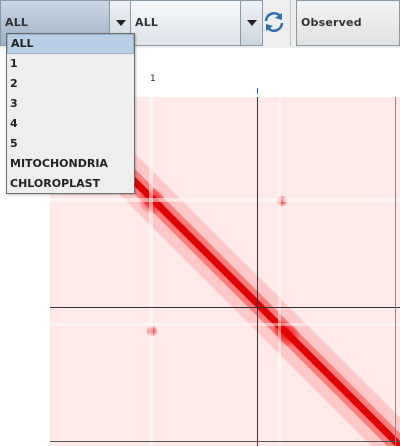 Image resolution: width=400 pixels, height=446 pixels. What do you see at coordinates (70, 124) in the screenshot?
I see `dropdown-item-4: 4` at bounding box center [70, 124].